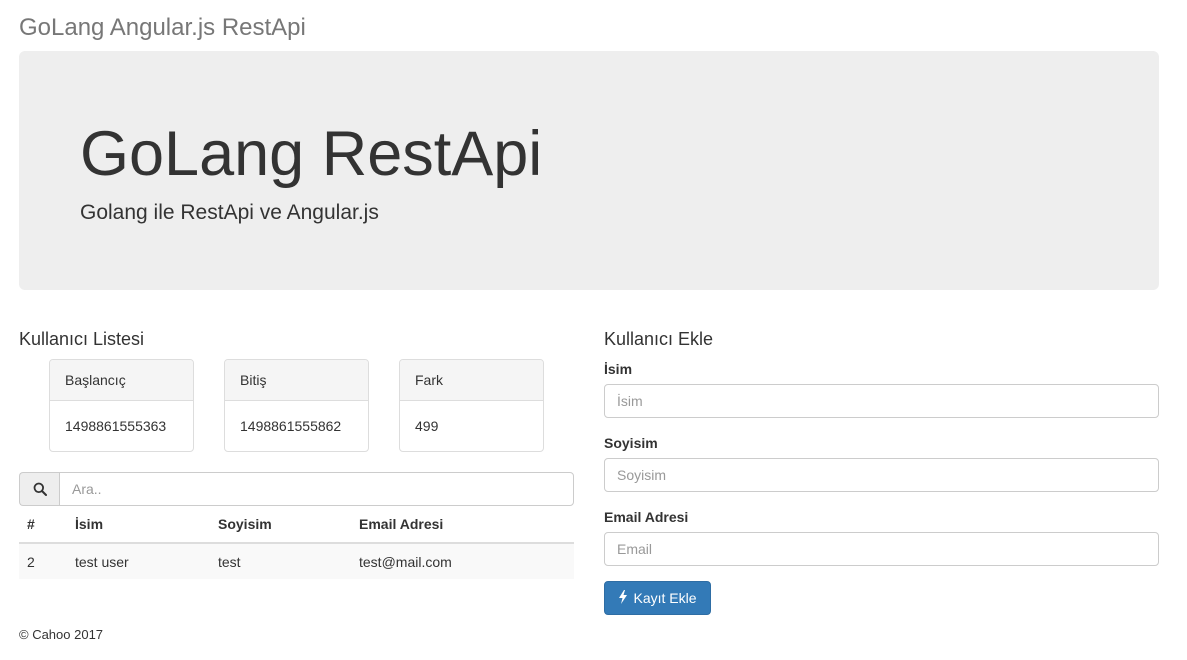  What do you see at coordinates (138, 525) in the screenshot?
I see `table-header-name: İsim` at bounding box center [138, 525].